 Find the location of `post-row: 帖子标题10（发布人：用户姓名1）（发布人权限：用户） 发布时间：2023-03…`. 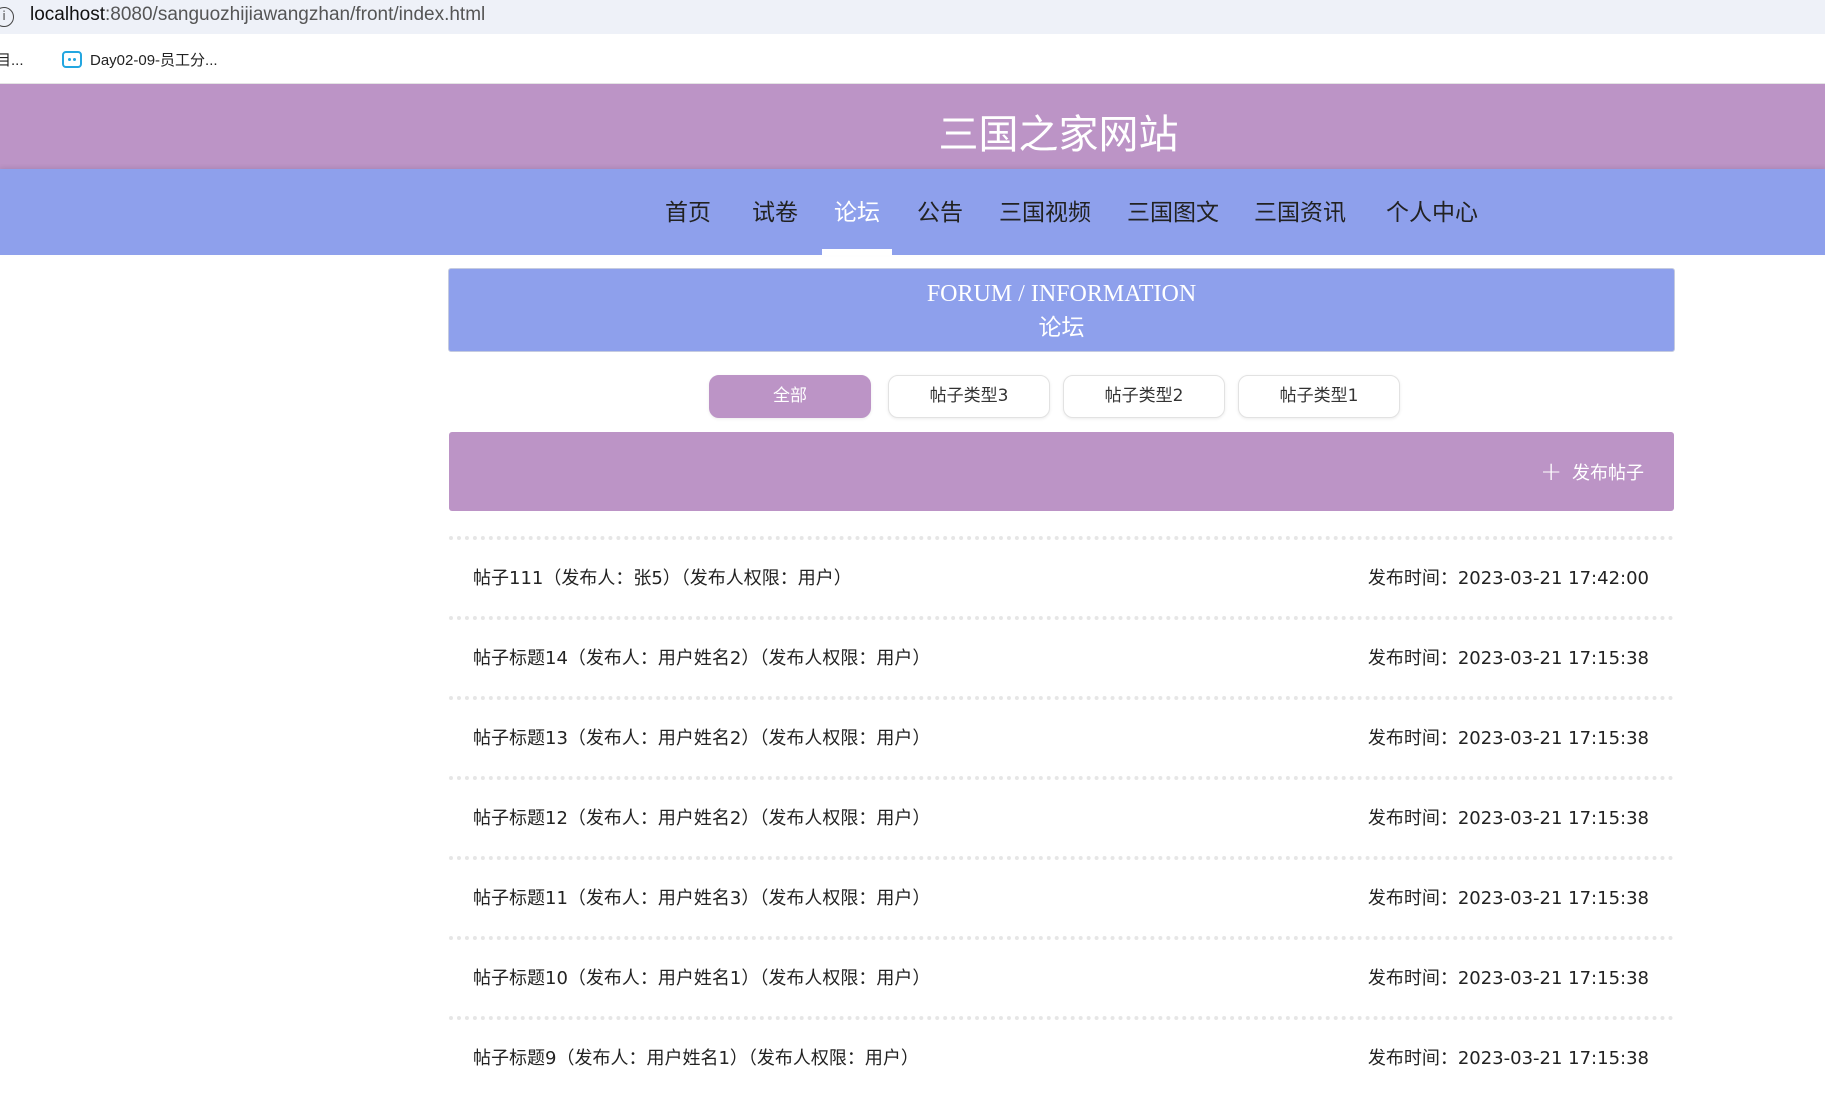

post-row: 帖子标题10（发布人：用户姓名1）（发布人权限：用户） 发布时间：2023-03… is located at coordinates (1061, 976).